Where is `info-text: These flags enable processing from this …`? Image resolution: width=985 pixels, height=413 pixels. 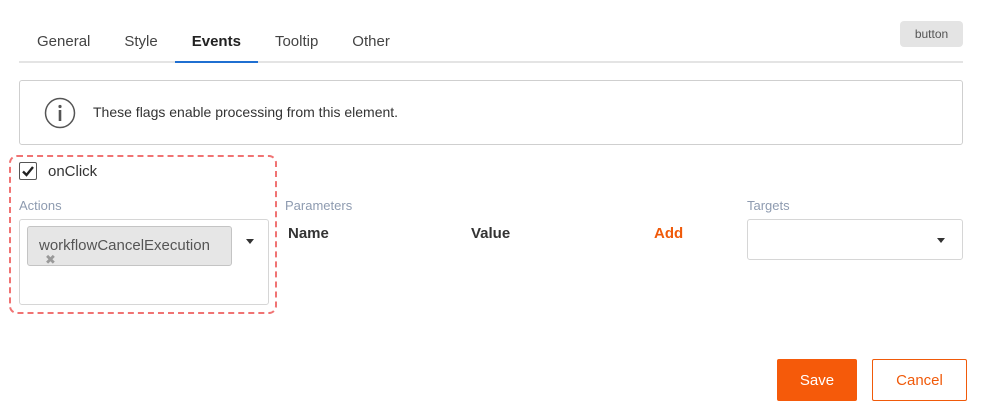
info-text: These flags enable processing from this … is located at coordinates (246, 112).